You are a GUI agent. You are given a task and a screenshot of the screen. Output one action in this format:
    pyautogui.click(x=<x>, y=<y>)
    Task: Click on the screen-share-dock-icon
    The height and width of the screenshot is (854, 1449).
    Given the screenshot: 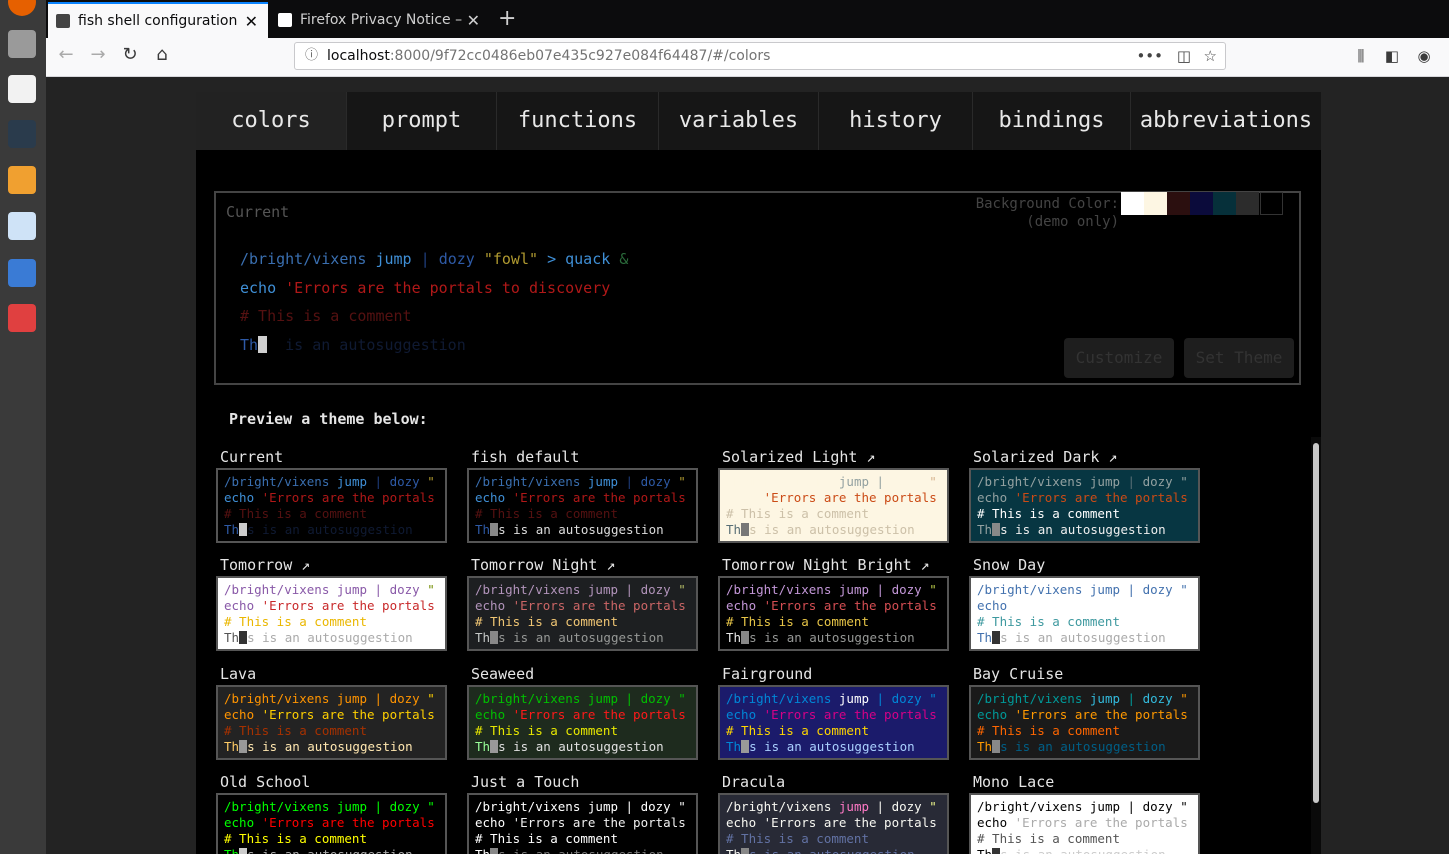 What is the action you would take?
    pyautogui.click(x=22, y=273)
    